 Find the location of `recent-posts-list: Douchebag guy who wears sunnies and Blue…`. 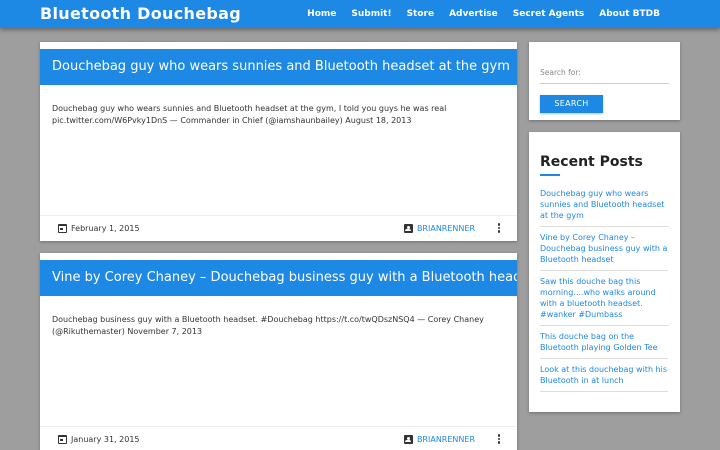

recent-posts-list: Douchebag guy who wears sunnies and Blue… is located at coordinates (604, 292).